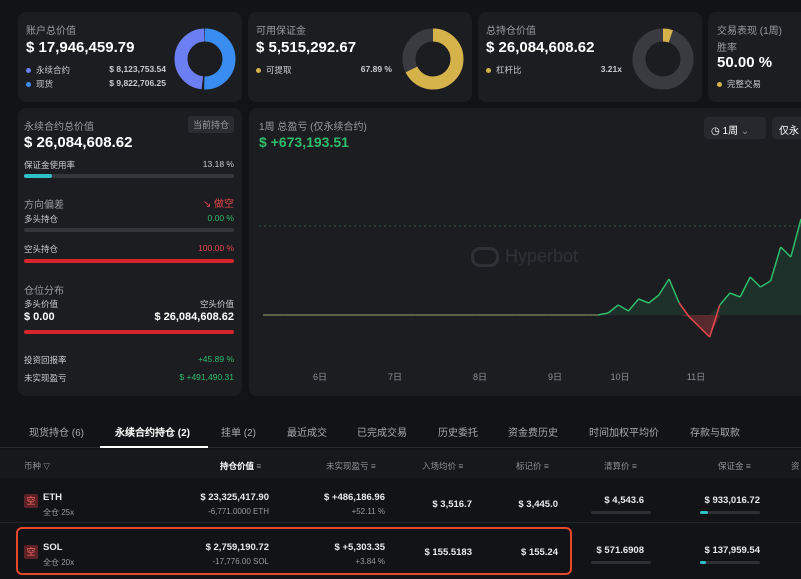 The image size is (801, 579). What do you see at coordinates (368, 511) in the screenshot?
I see `upnl-pct: +52.11 %` at bounding box center [368, 511].